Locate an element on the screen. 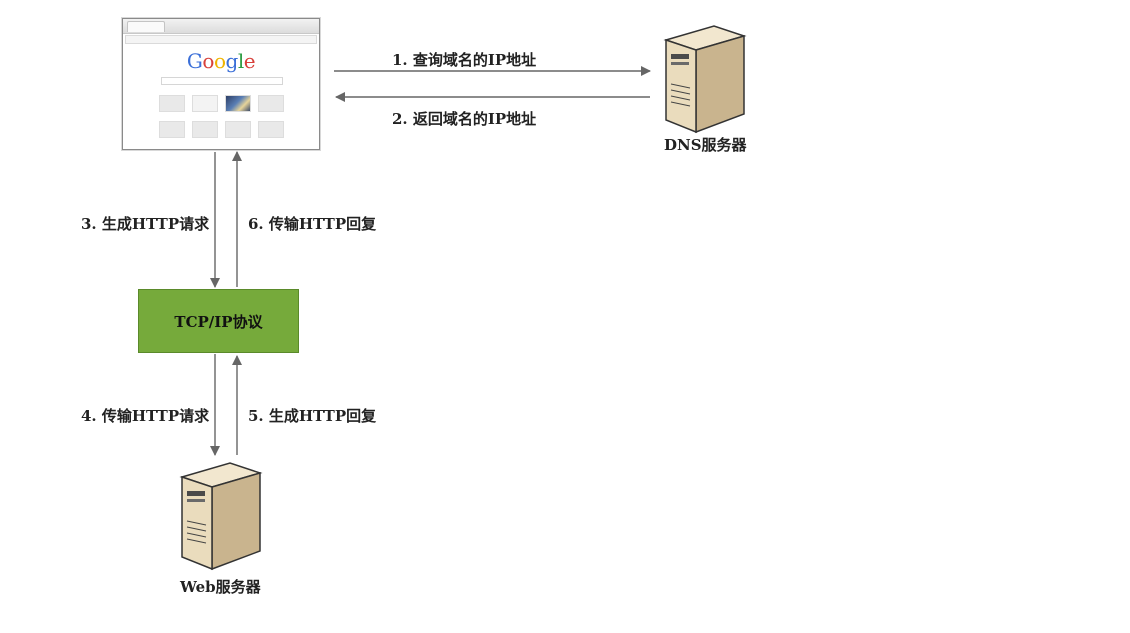  step-2-label: 2. 返回域名的IP地址 is located at coordinates (464, 119).